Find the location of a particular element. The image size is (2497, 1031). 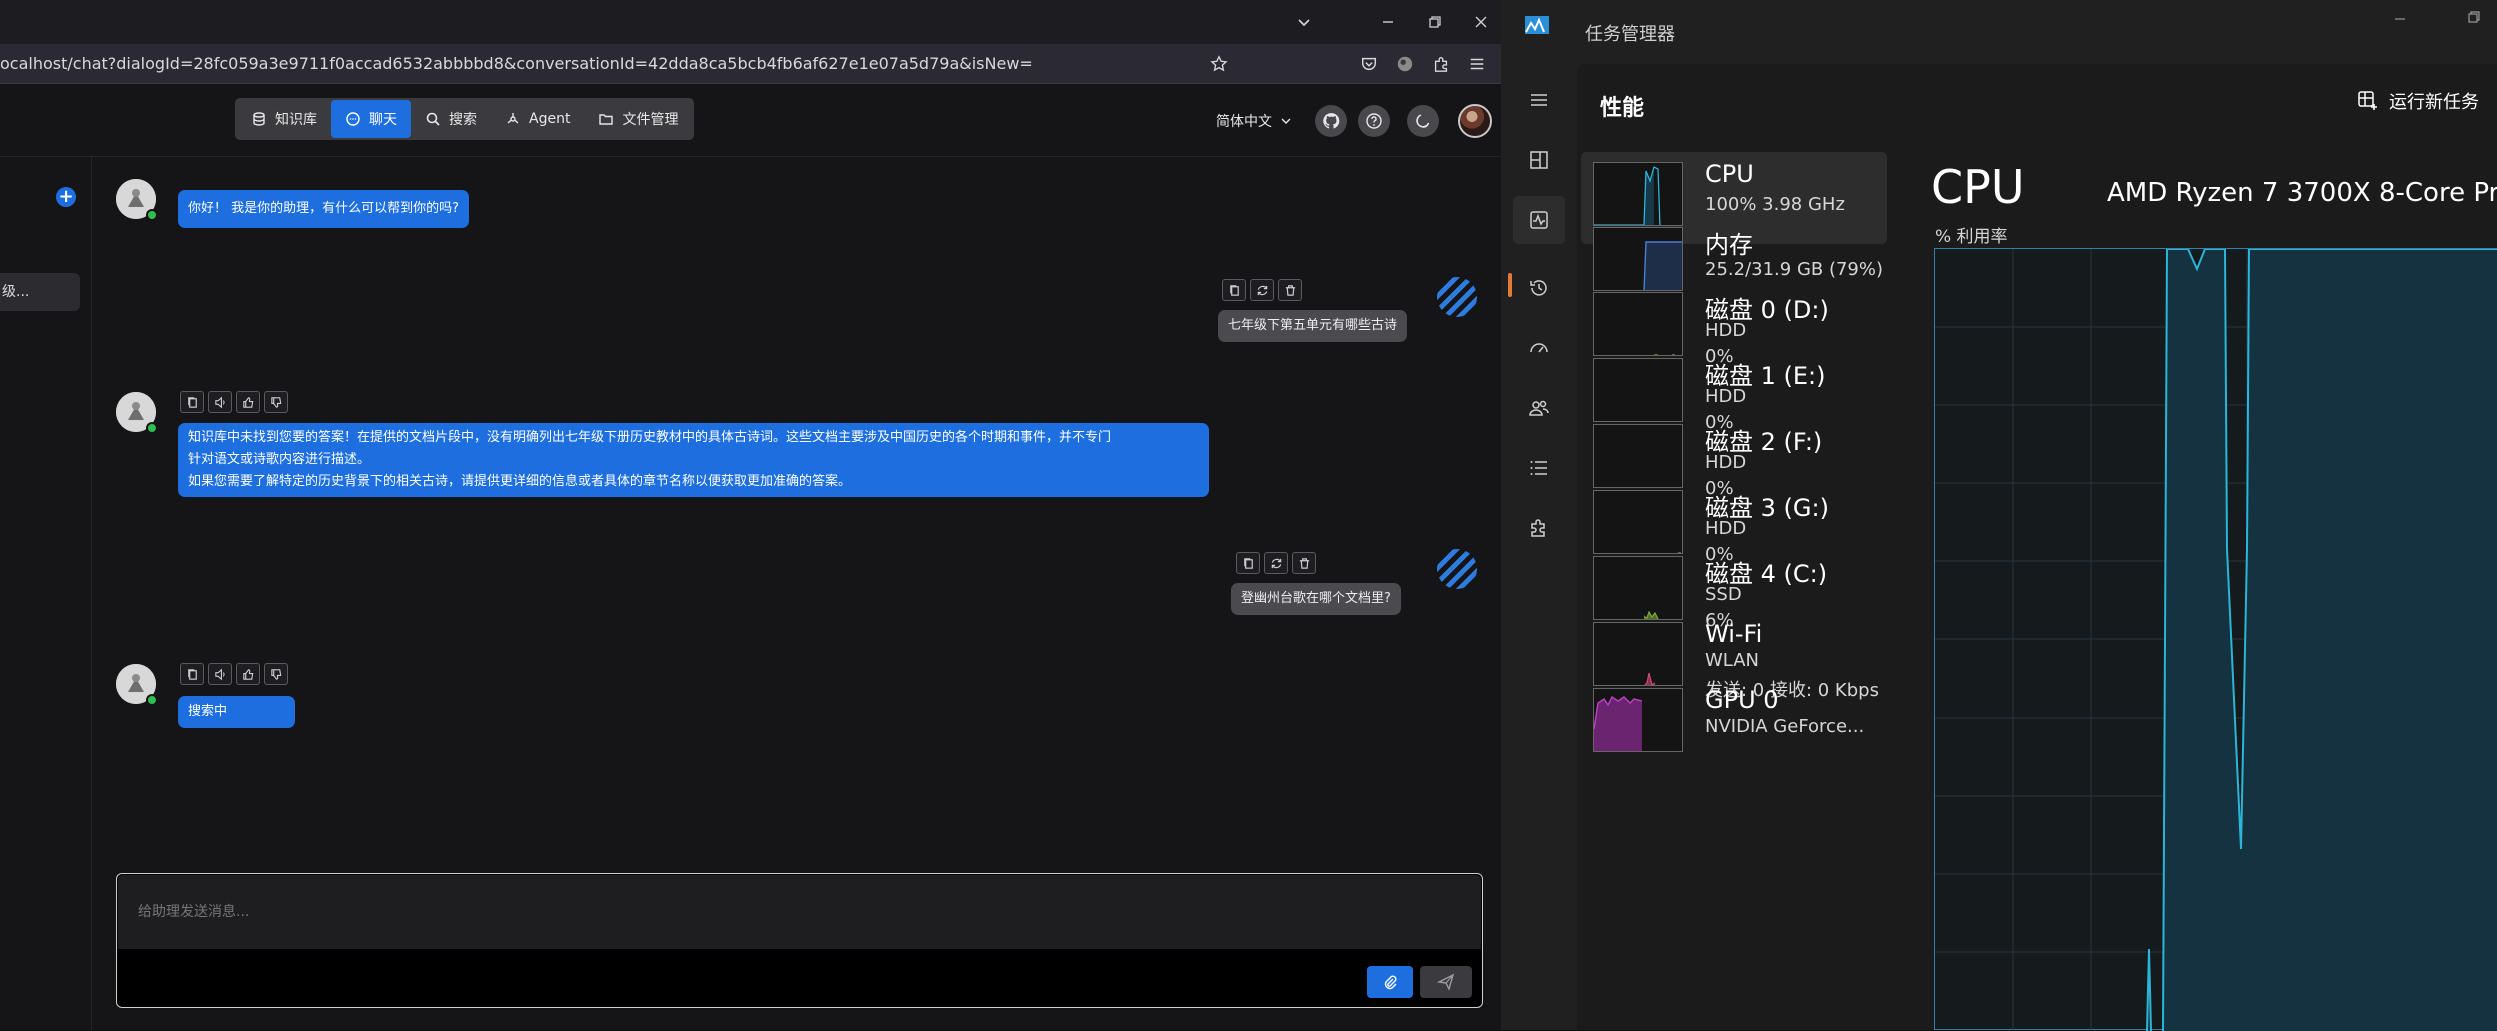

cpu-model-name: AMD Ryzen 7 3700X 8-Core Processor is located at coordinates (2302, 193).